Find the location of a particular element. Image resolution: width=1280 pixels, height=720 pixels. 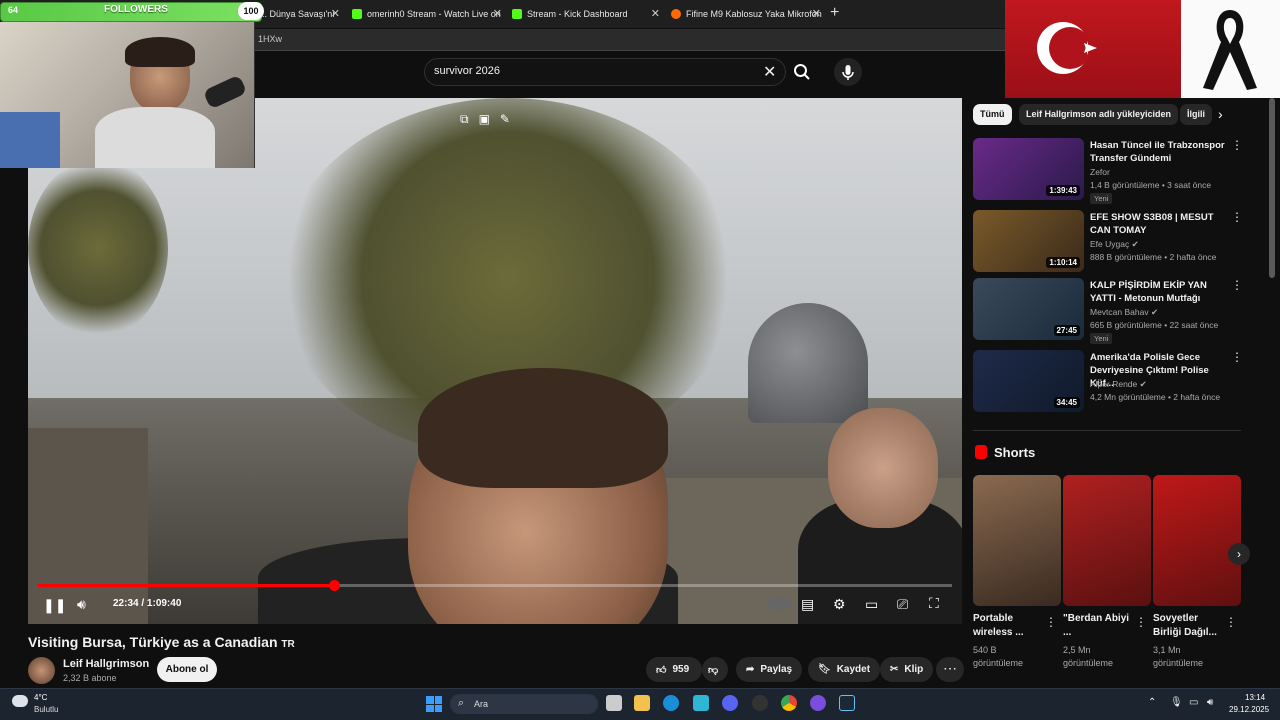

video-title: EFE SHOW S3B08 | MESUT CAN TOMAY is located at coordinates (1160, 224).